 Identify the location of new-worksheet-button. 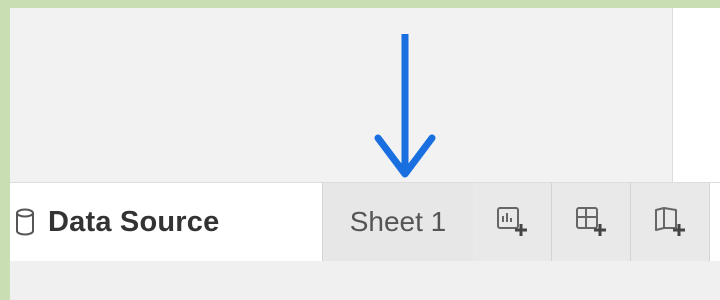
(512, 222).